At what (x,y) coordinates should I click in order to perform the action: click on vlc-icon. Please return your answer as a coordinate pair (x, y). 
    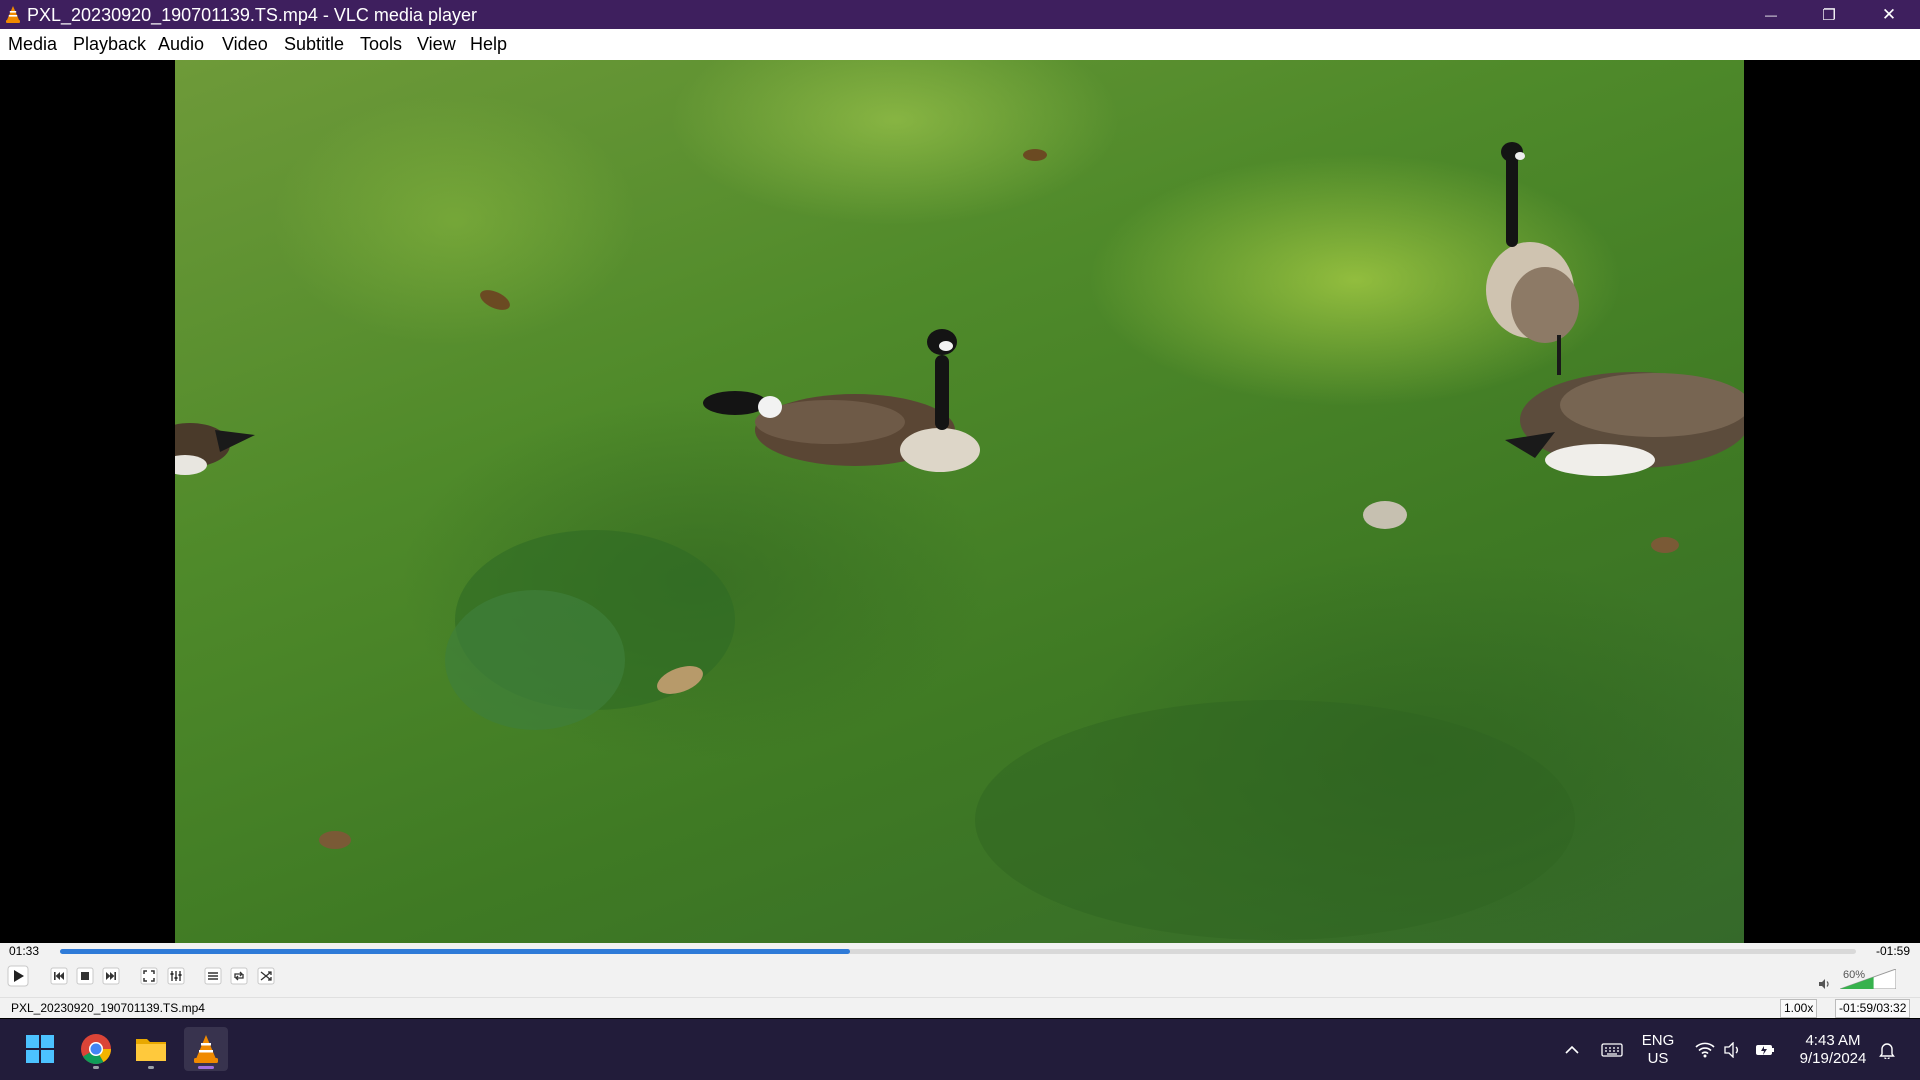
    Looking at the image, I should click on (206, 1049).